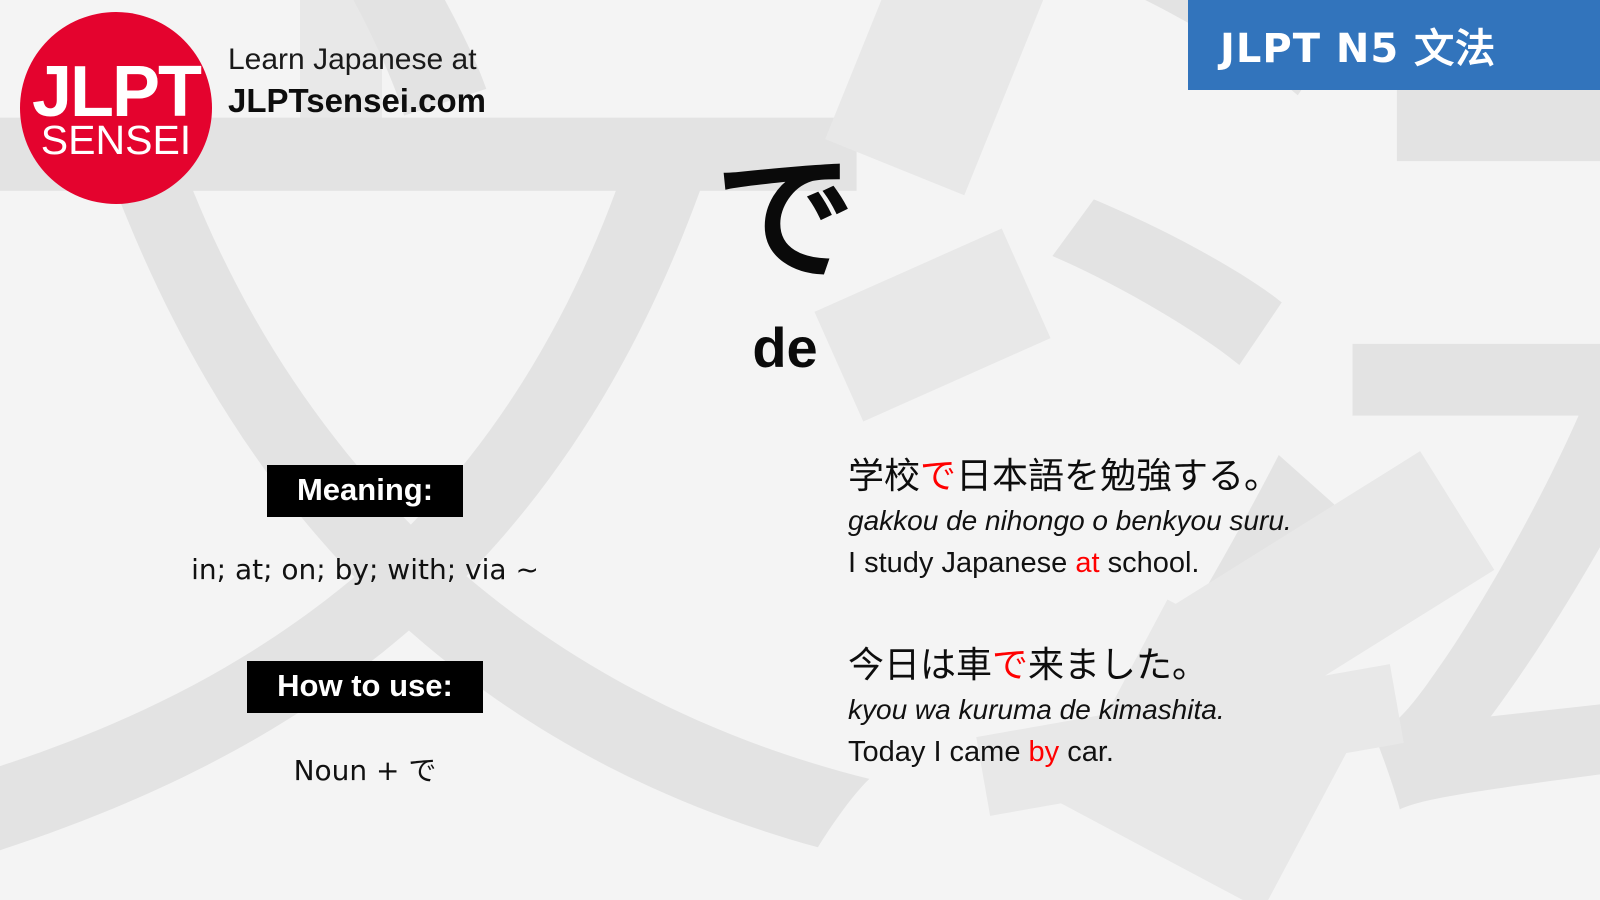  What do you see at coordinates (784, 219) in the screenshot?
I see `hero-kana: で` at bounding box center [784, 219].